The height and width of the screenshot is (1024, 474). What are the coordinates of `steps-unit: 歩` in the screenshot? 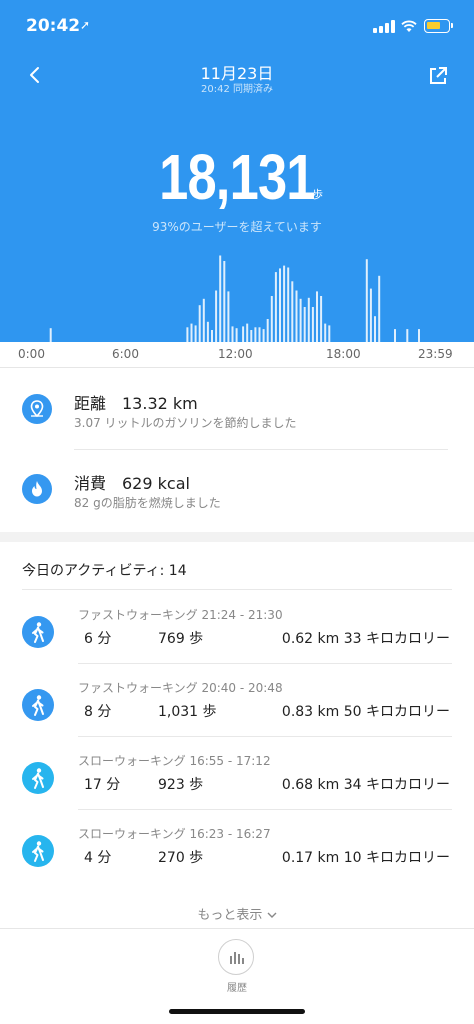 It's located at (317, 194).